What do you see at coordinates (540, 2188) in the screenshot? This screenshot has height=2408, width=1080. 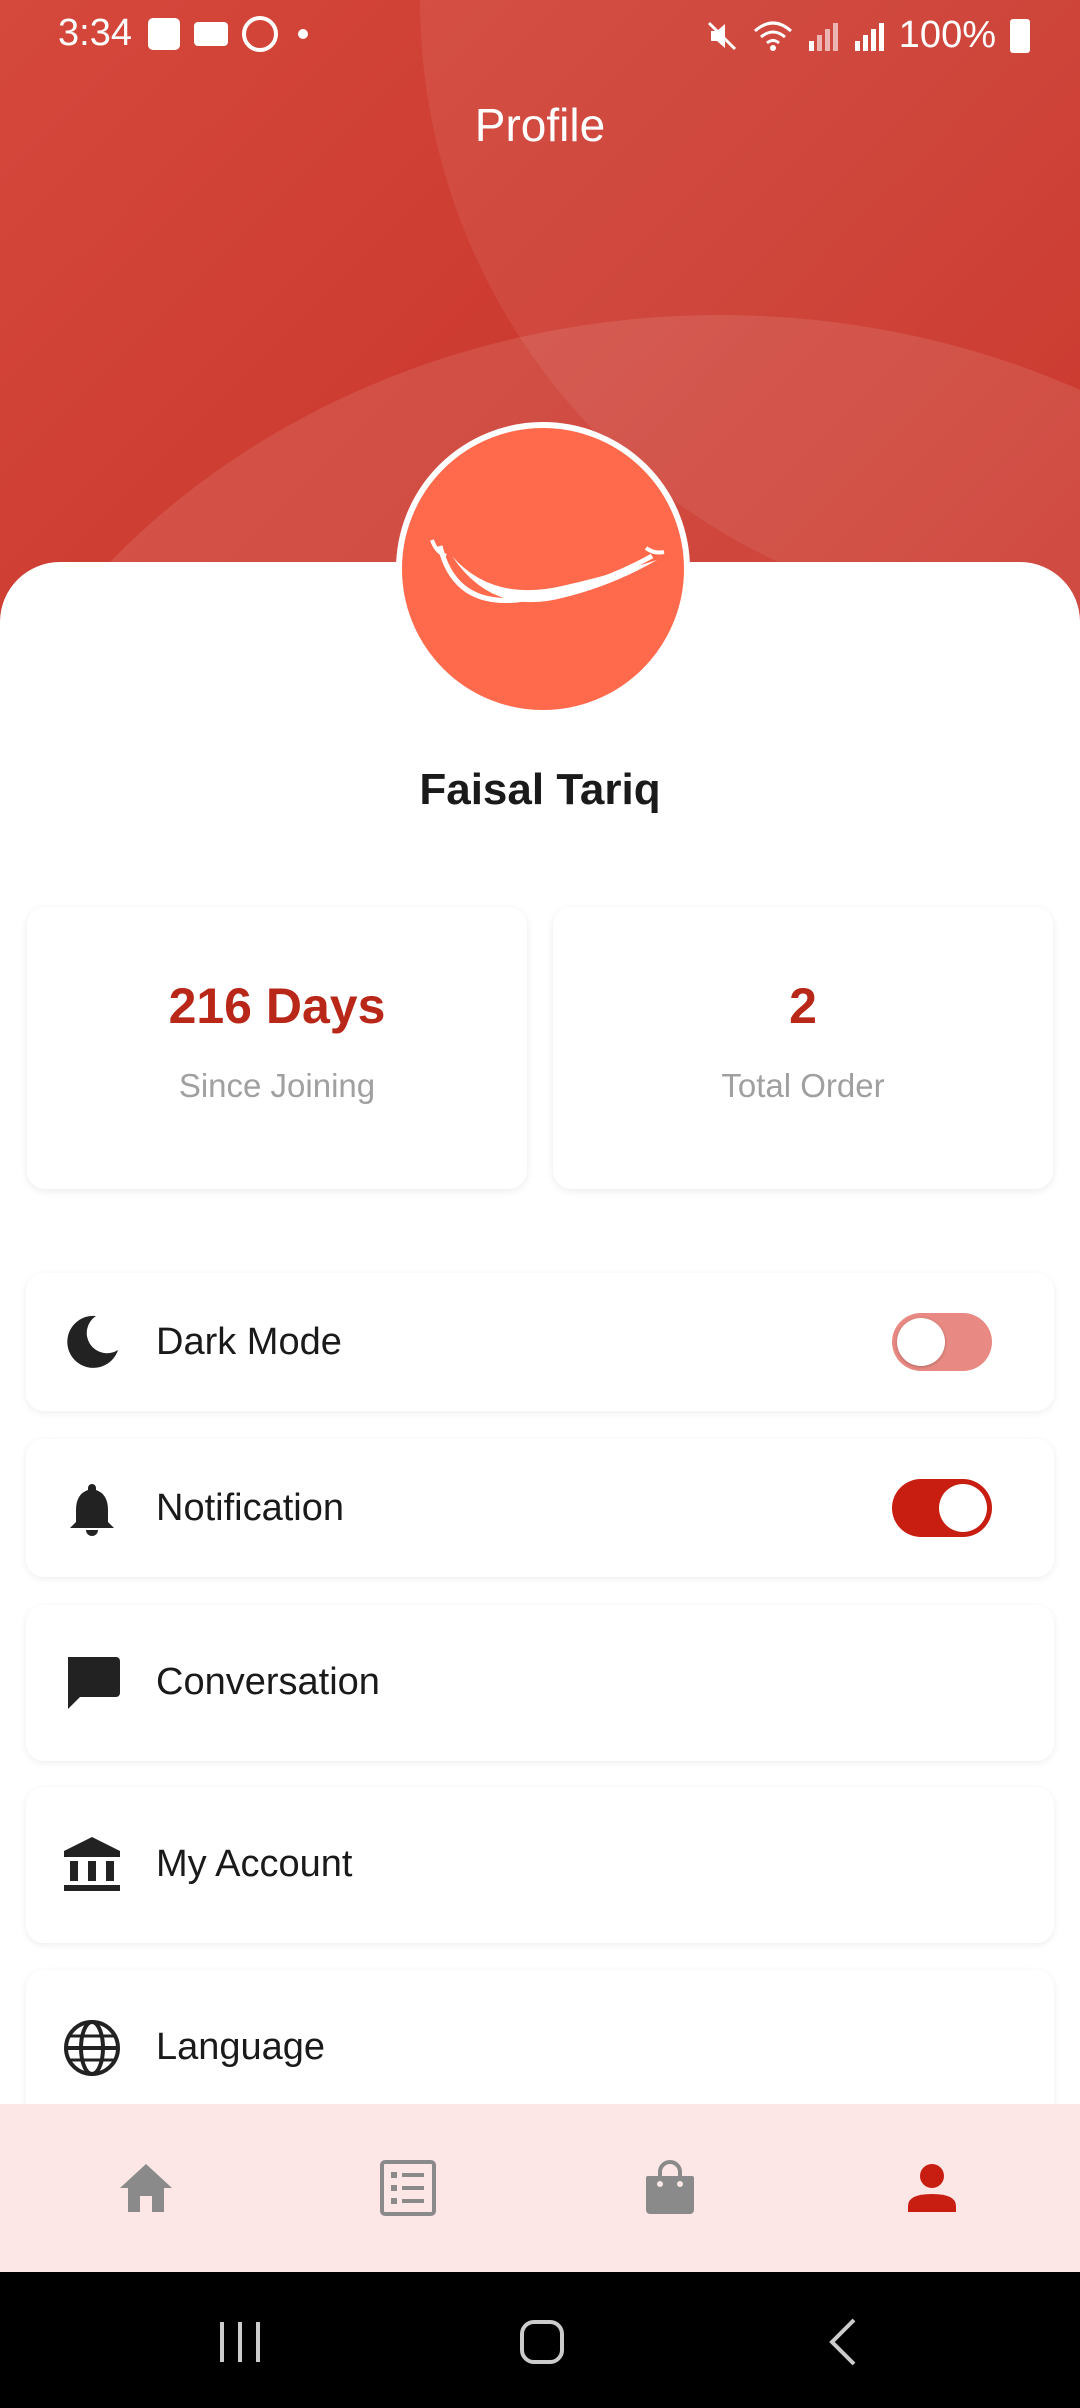 I see `bottom-navigation` at bounding box center [540, 2188].